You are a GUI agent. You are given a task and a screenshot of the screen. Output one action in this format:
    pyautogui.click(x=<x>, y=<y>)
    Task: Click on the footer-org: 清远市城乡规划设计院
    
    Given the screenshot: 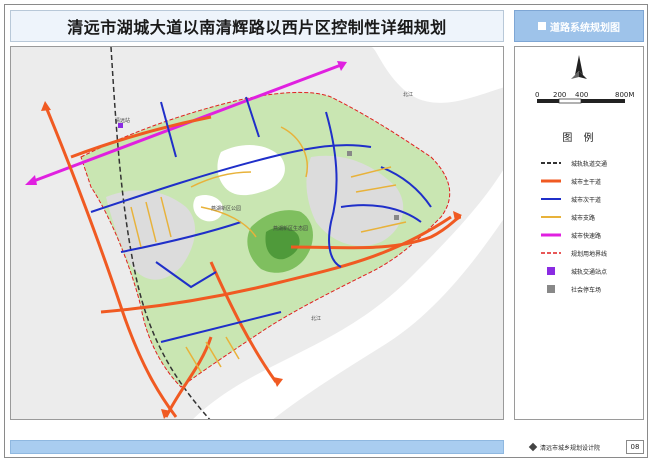 What is the action you would take?
    pyautogui.click(x=569, y=447)
    